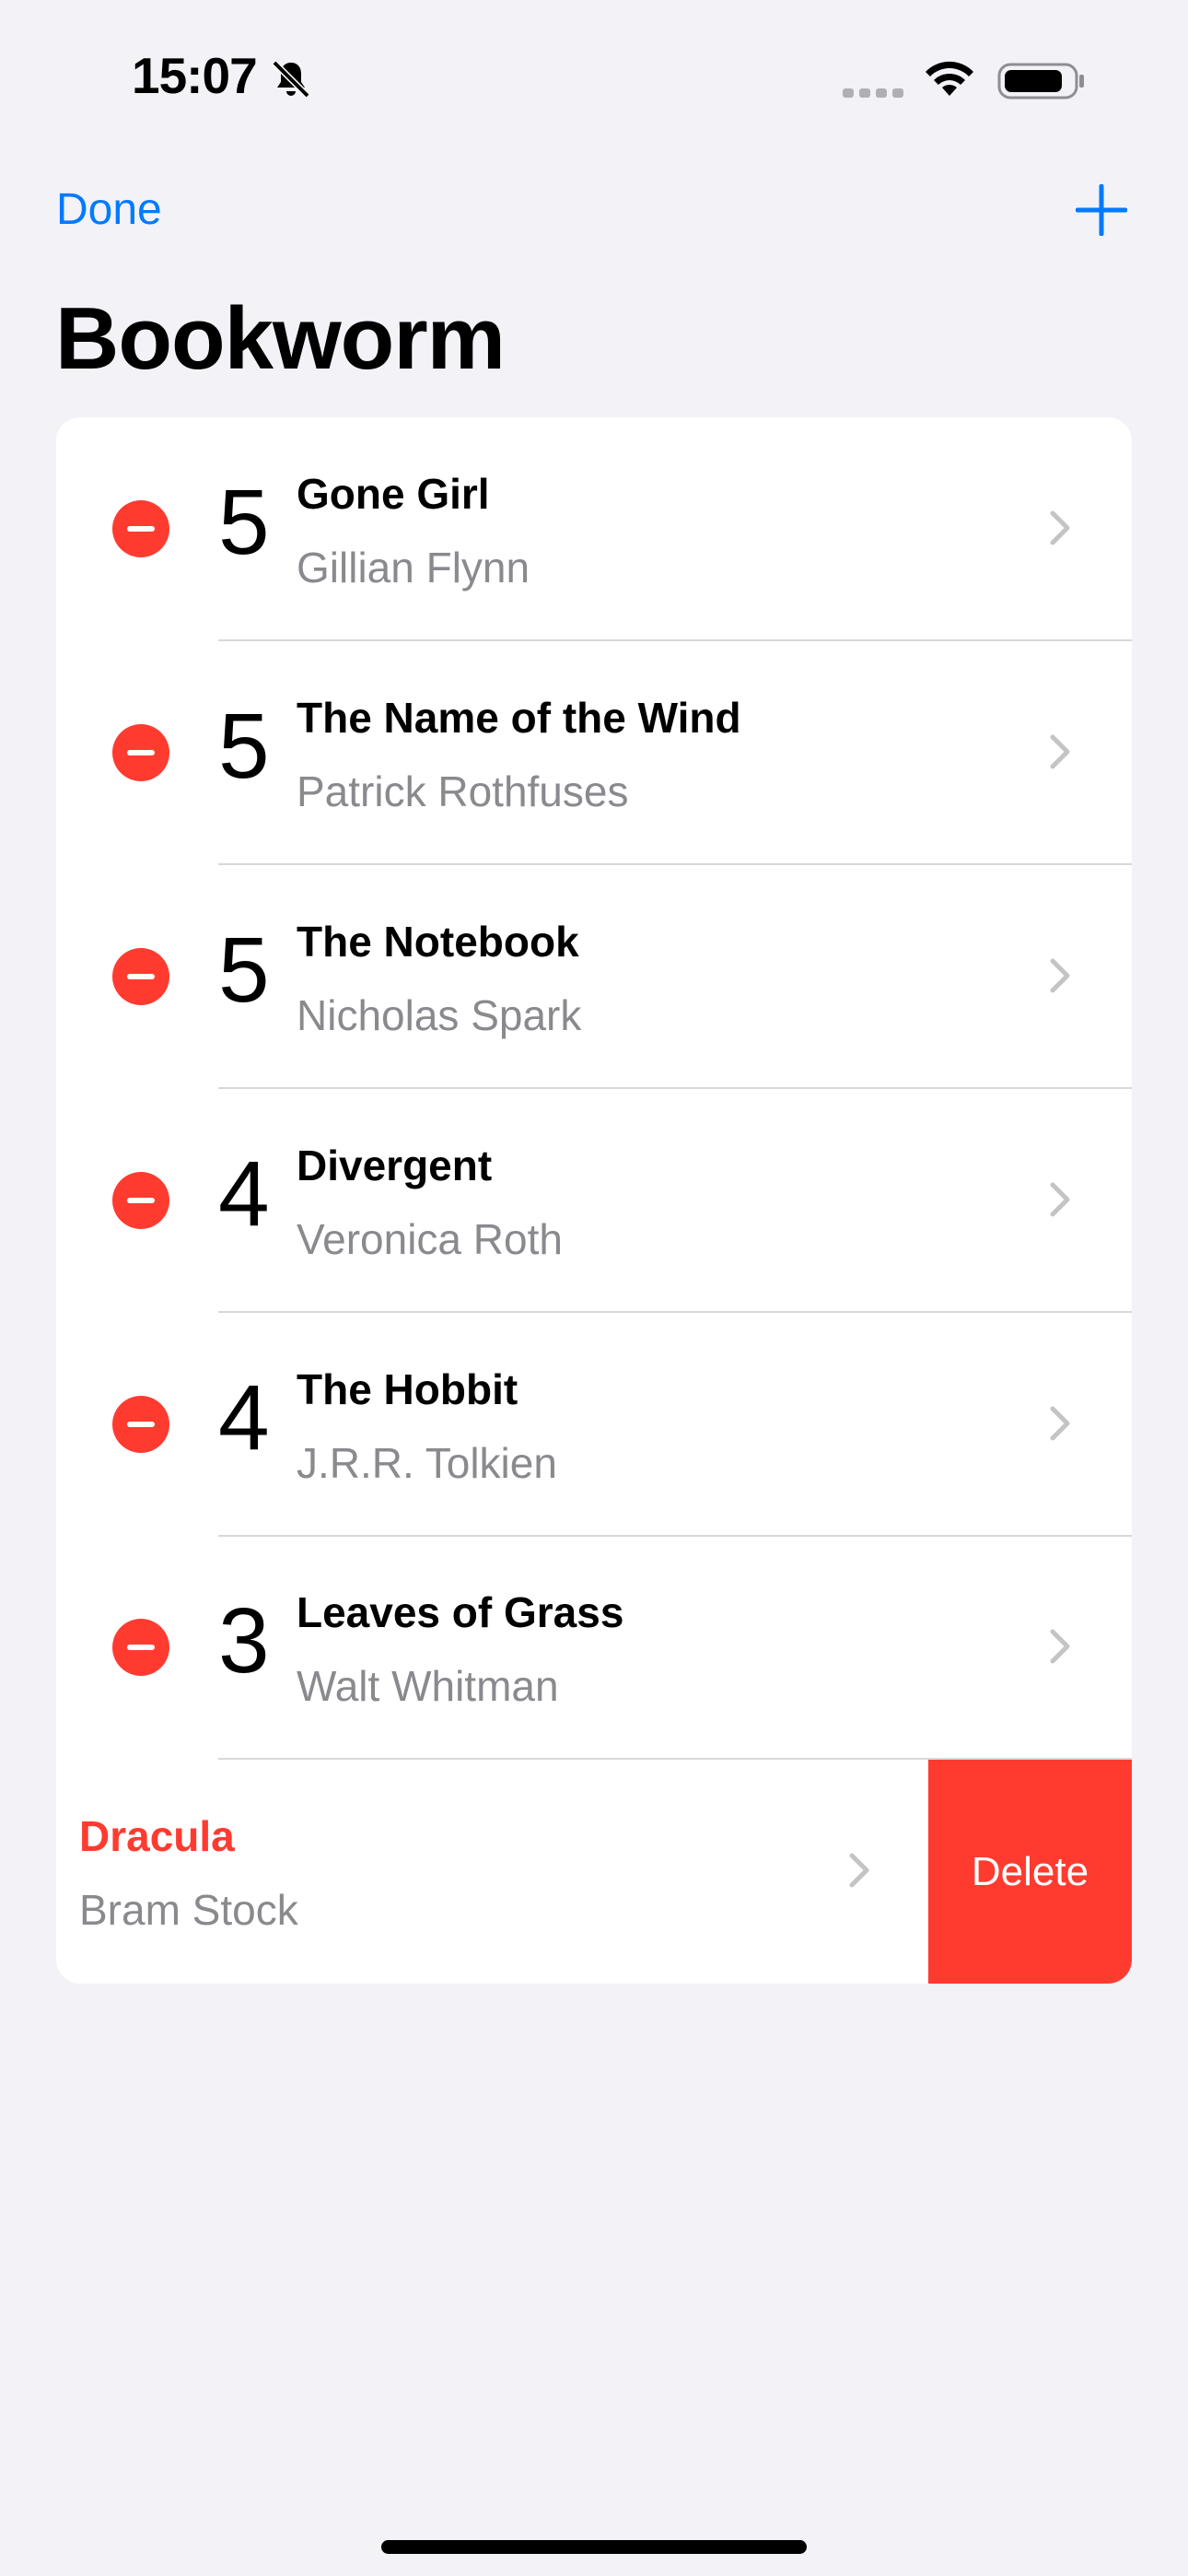 Image resolution: width=1188 pixels, height=2576 pixels. Describe the element at coordinates (519, 718) in the screenshot. I see `book-title: The Name of the Wind` at that location.